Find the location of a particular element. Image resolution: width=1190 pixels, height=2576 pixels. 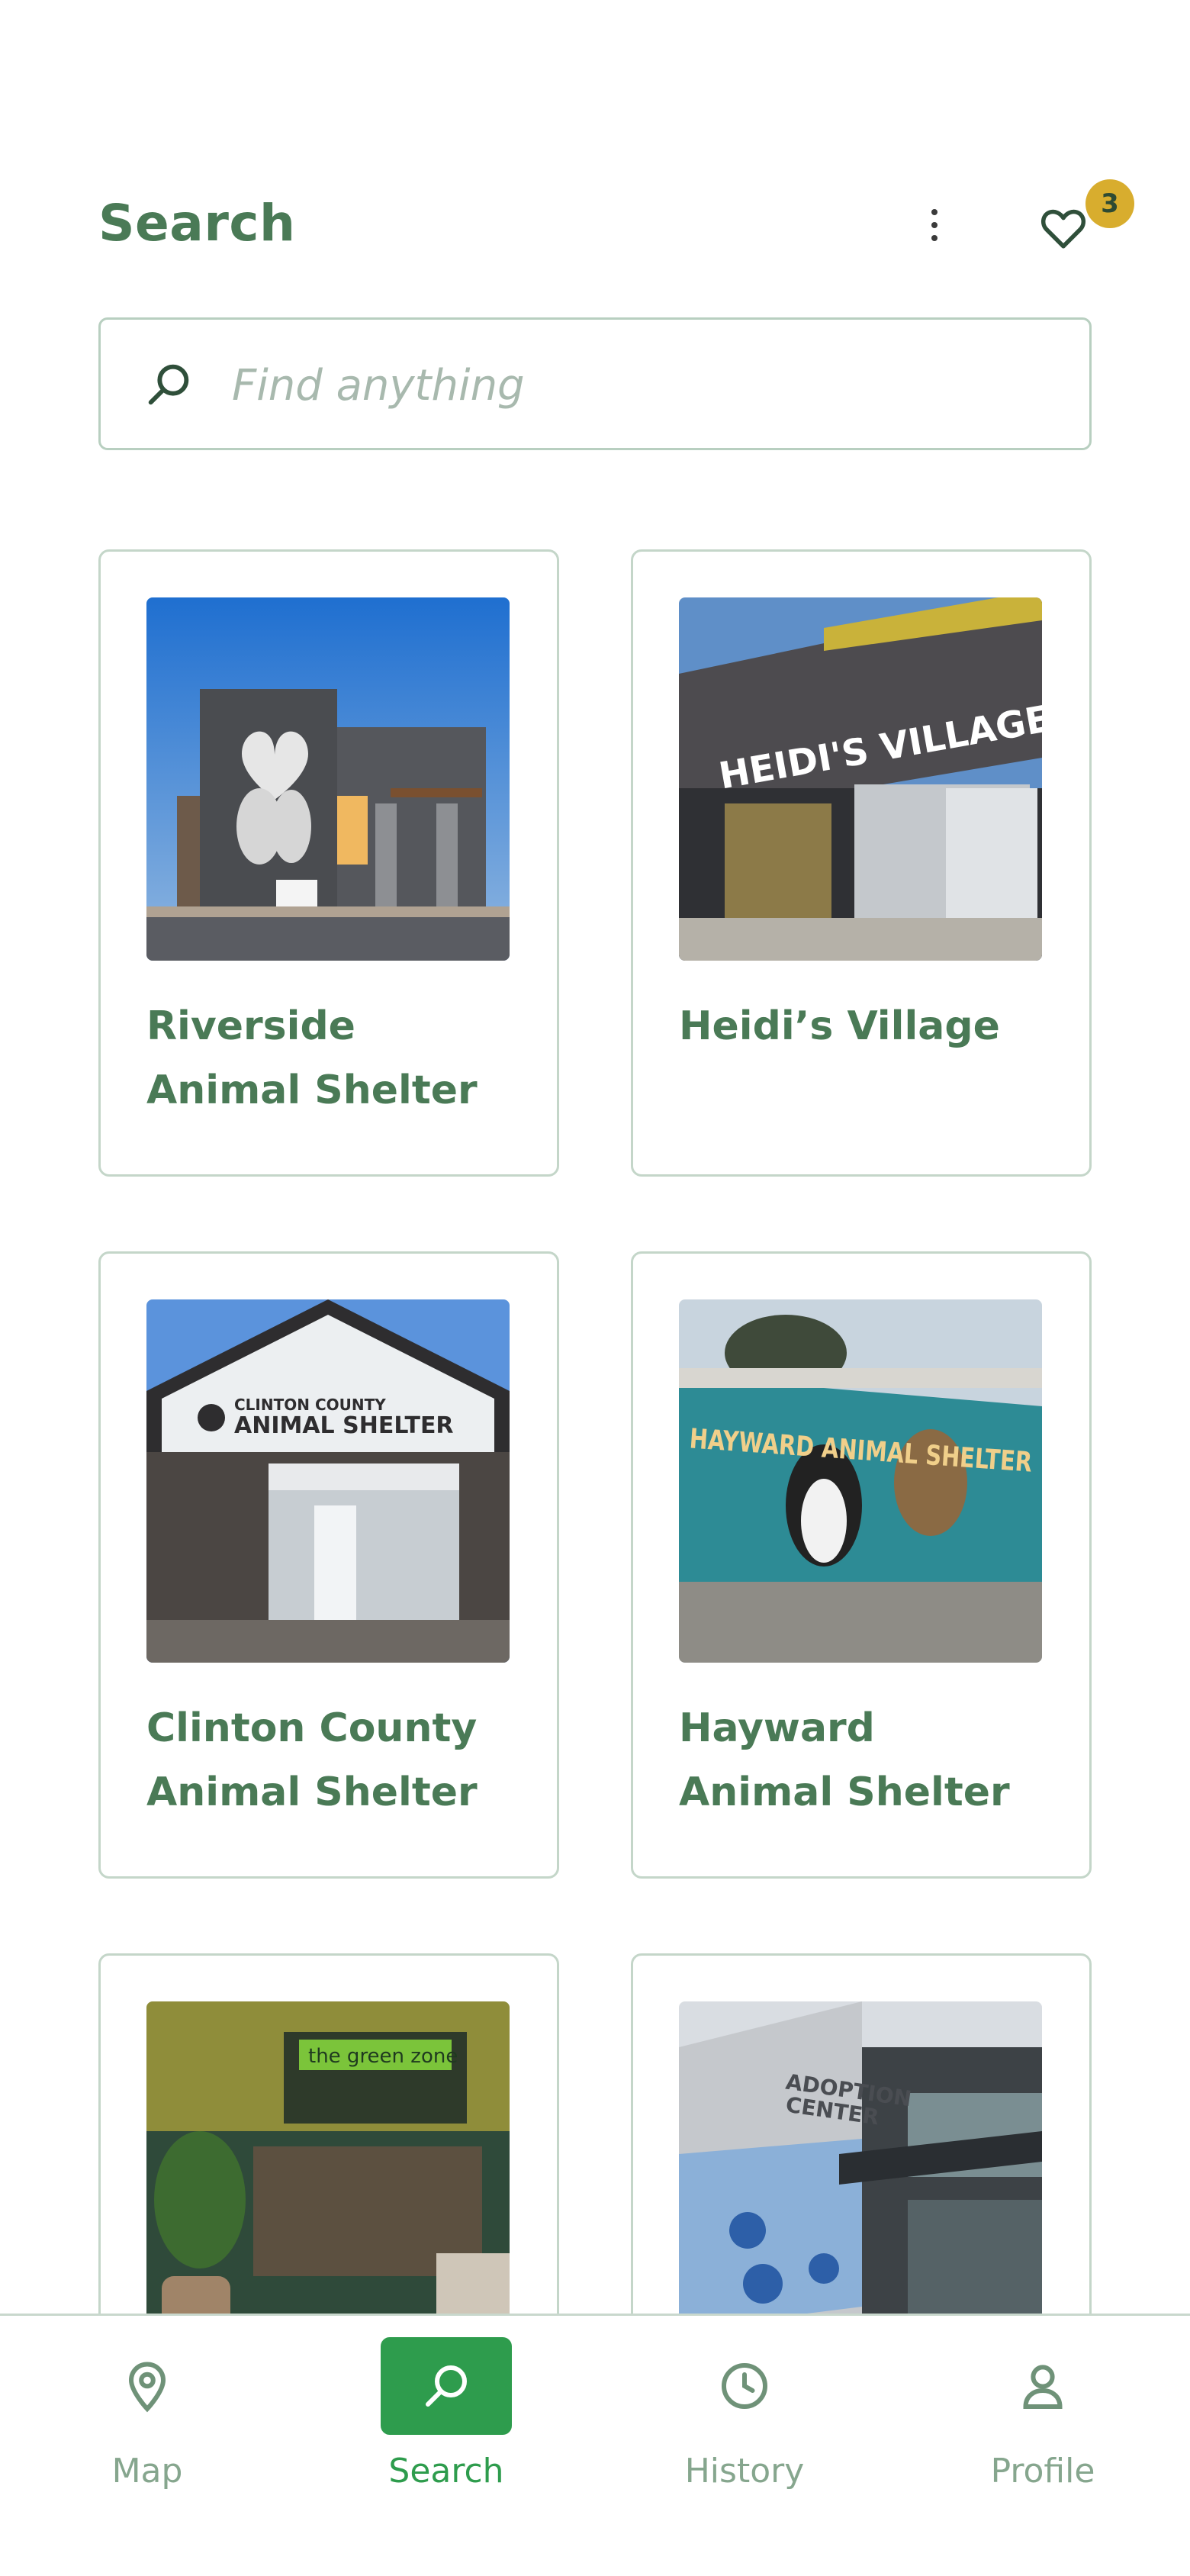

clinton-sign-line: CLINTON COUNTY is located at coordinates (310, 1405).